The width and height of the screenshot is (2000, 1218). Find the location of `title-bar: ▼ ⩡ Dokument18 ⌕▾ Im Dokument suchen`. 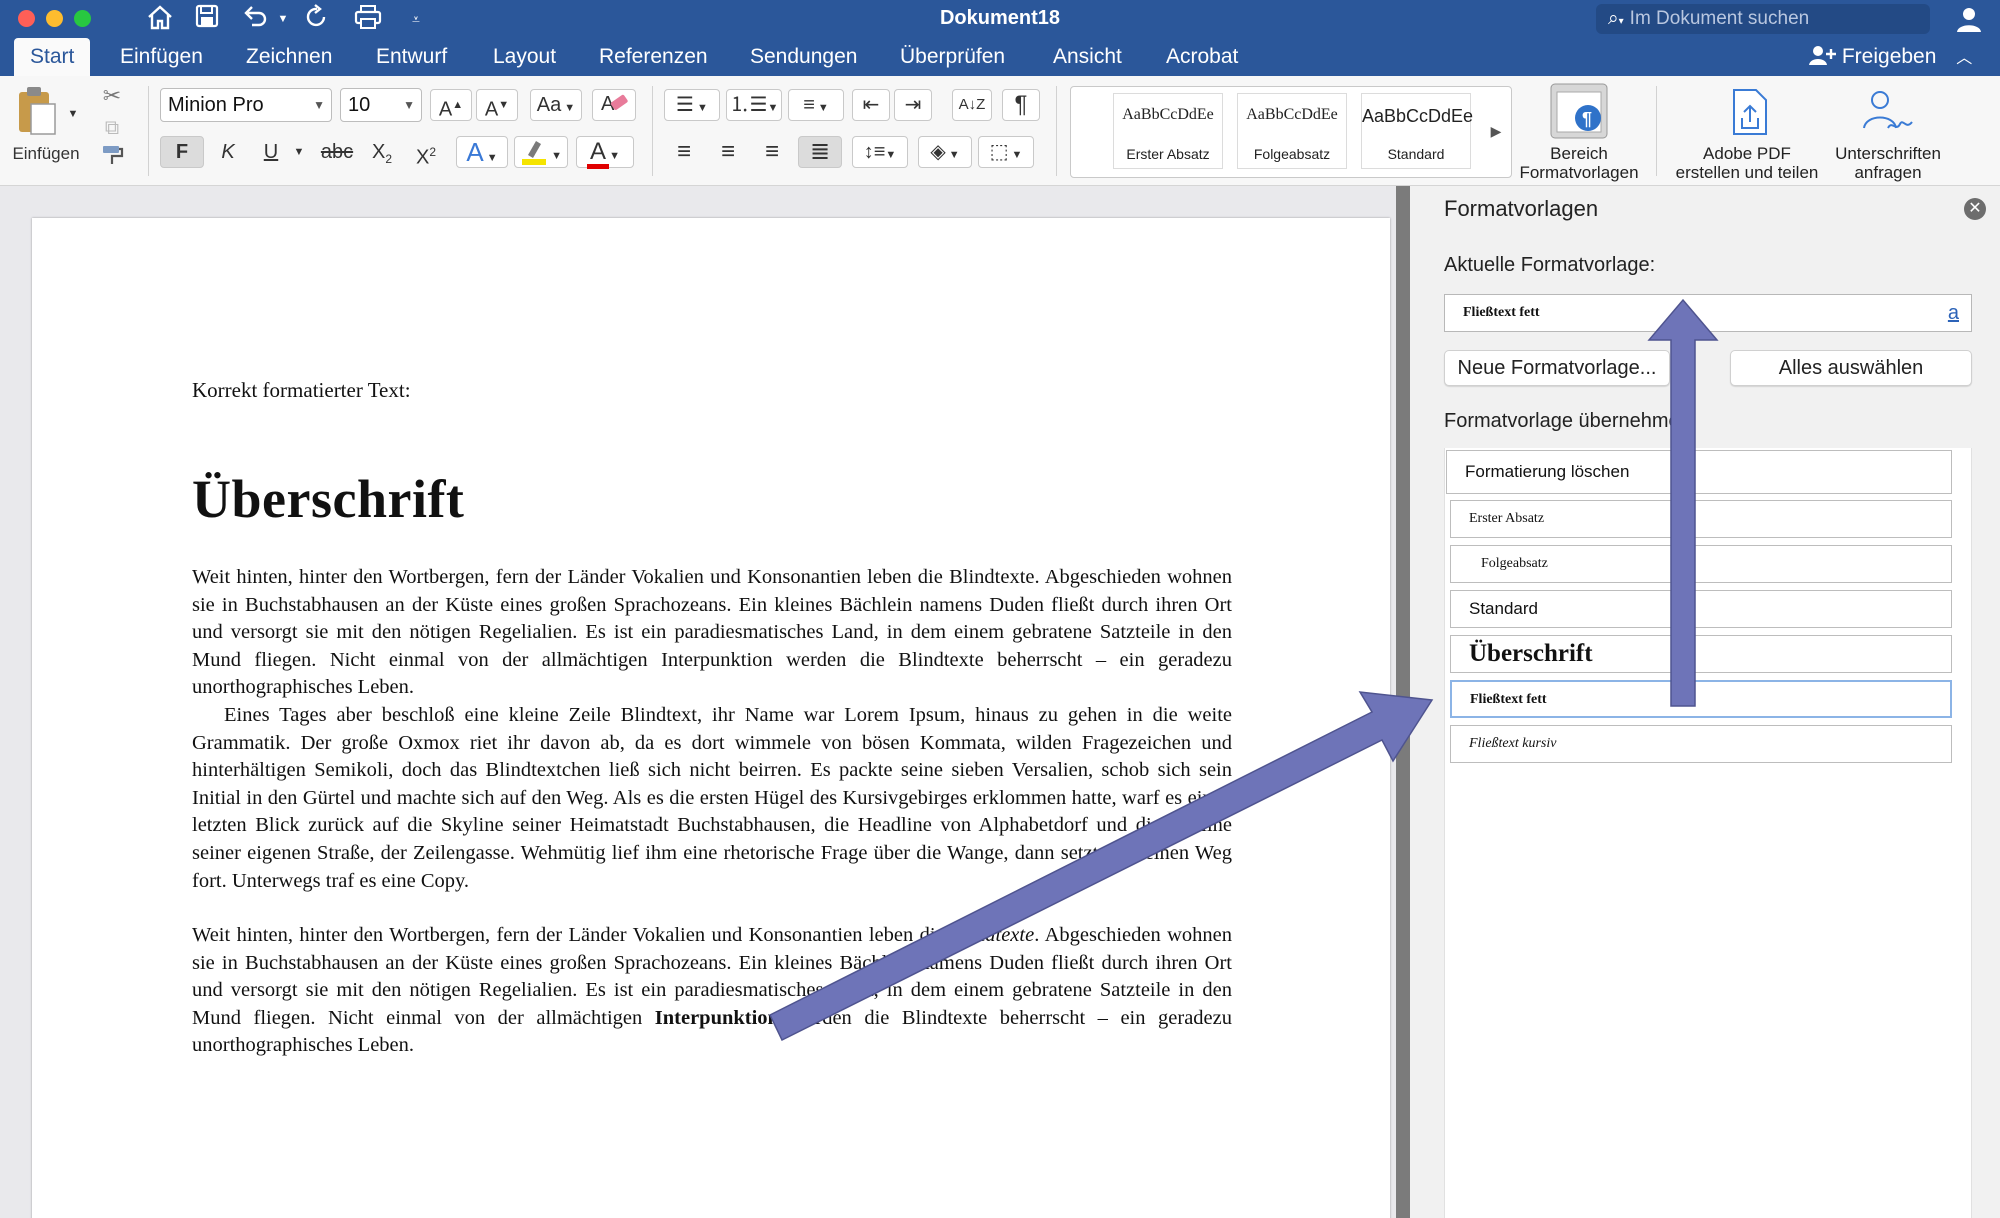

title-bar: ▼ ⩡ Dokument18 ⌕▾ Im Dokument suchen is located at coordinates (1000, 19).